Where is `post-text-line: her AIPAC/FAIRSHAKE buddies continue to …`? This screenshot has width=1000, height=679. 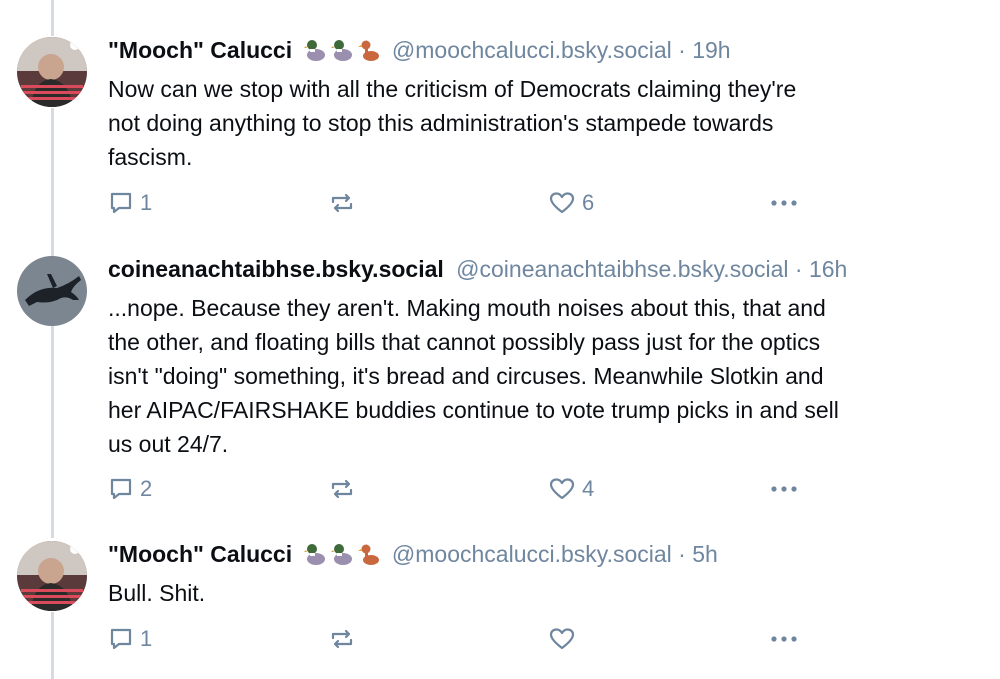 post-text-line: her AIPAC/FAIRSHAKE buddies continue to … is located at coordinates (473, 410).